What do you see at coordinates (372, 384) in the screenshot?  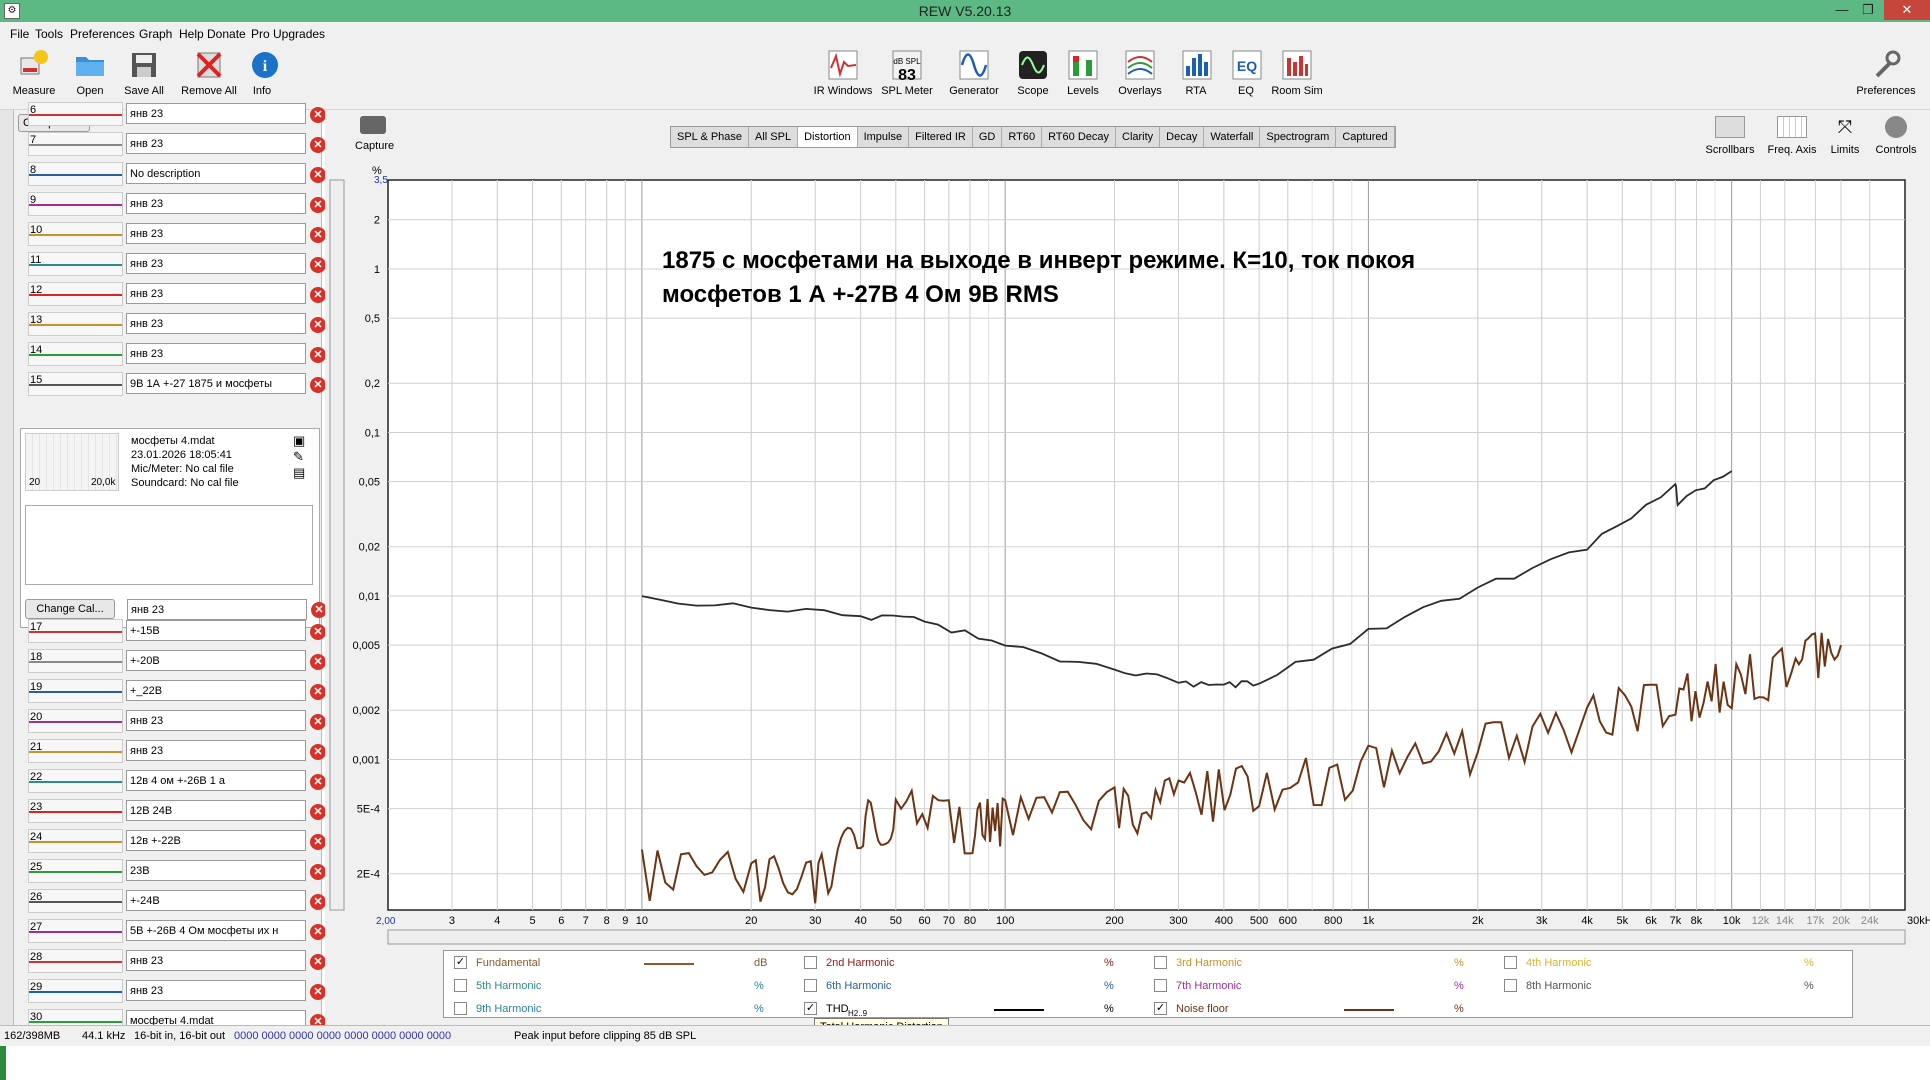 I see `y-tick-label: 0,2` at bounding box center [372, 384].